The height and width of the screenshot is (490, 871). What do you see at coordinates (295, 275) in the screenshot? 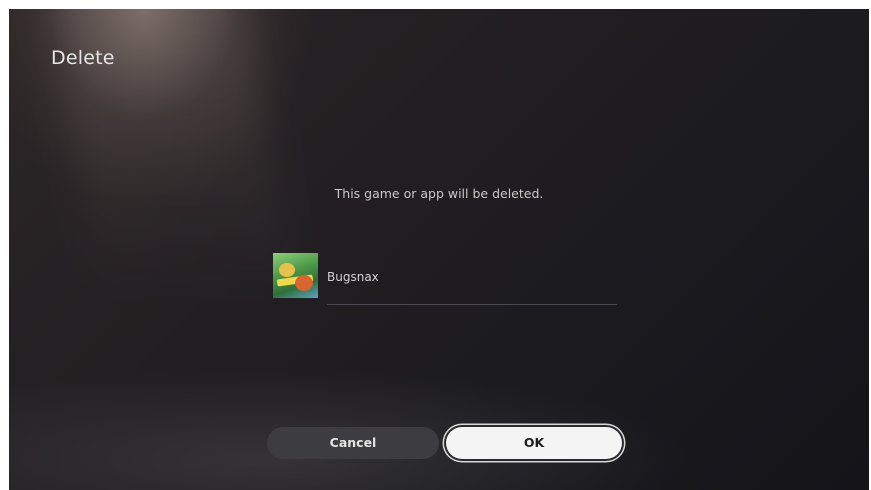
I see `bugsnax-game-icon` at bounding box center [295, 275].